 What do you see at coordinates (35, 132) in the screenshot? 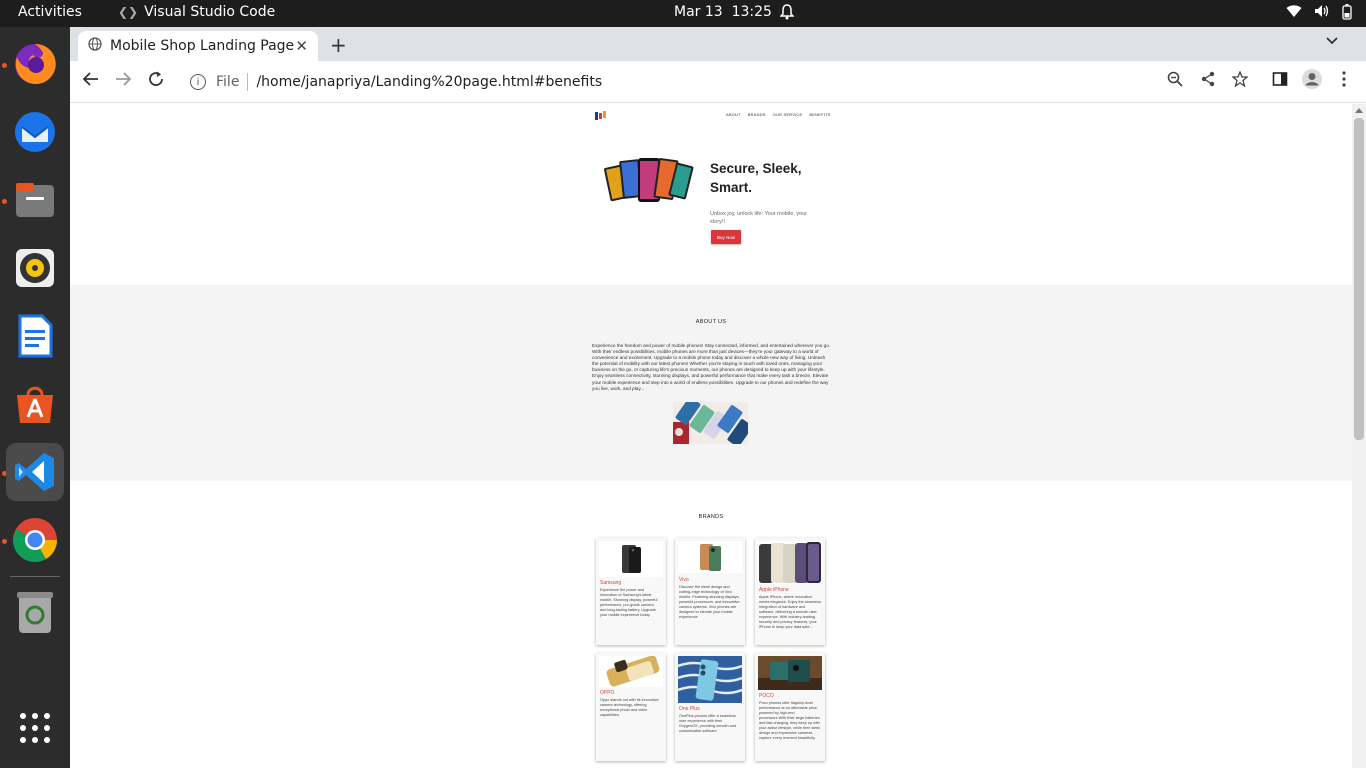
I see `thunderbird-icon` at bounding box center [35, 132].